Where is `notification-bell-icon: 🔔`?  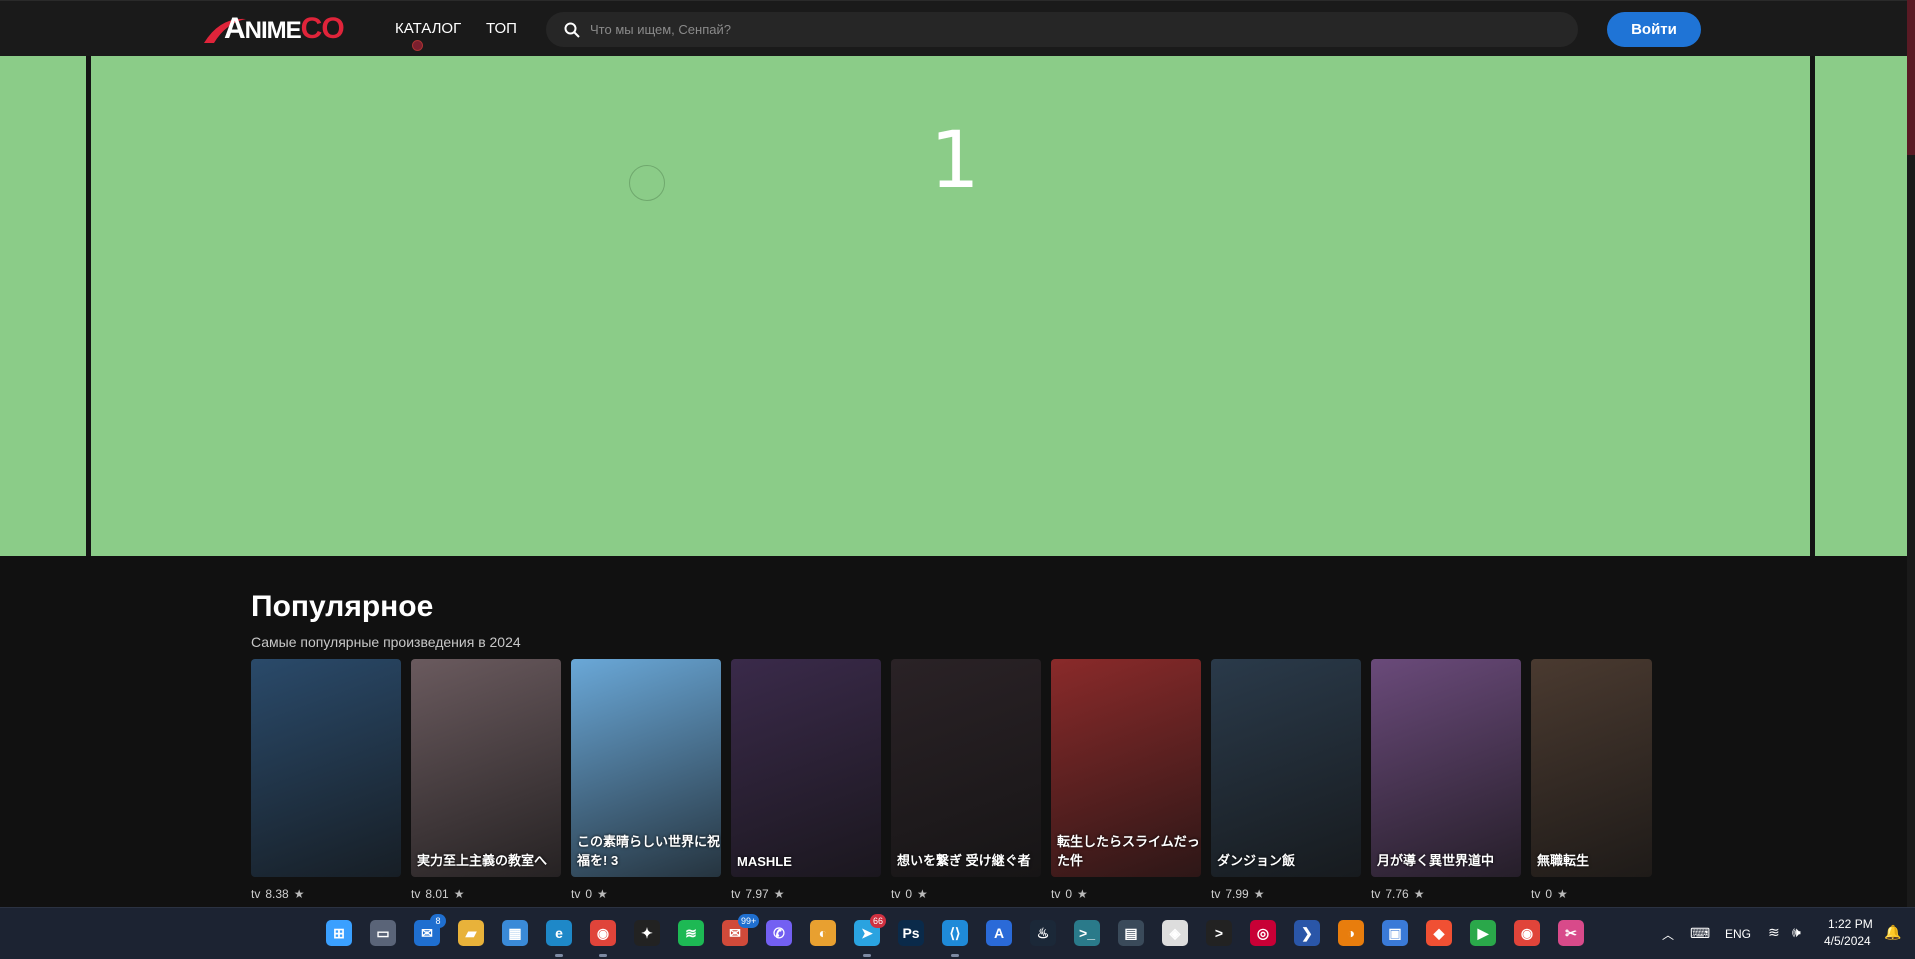
notification-bell-icon: 🔔 is located at coordinates (1892, 932).